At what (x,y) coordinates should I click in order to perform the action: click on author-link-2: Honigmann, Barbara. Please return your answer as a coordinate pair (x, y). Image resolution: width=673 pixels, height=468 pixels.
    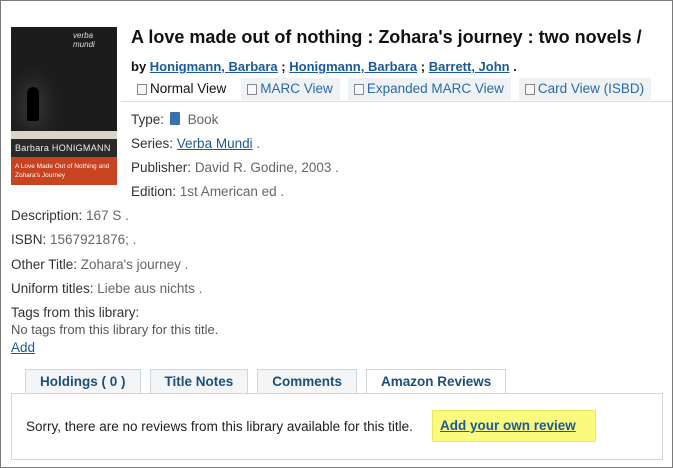
    Looking at the image, I should click on (353, 66).